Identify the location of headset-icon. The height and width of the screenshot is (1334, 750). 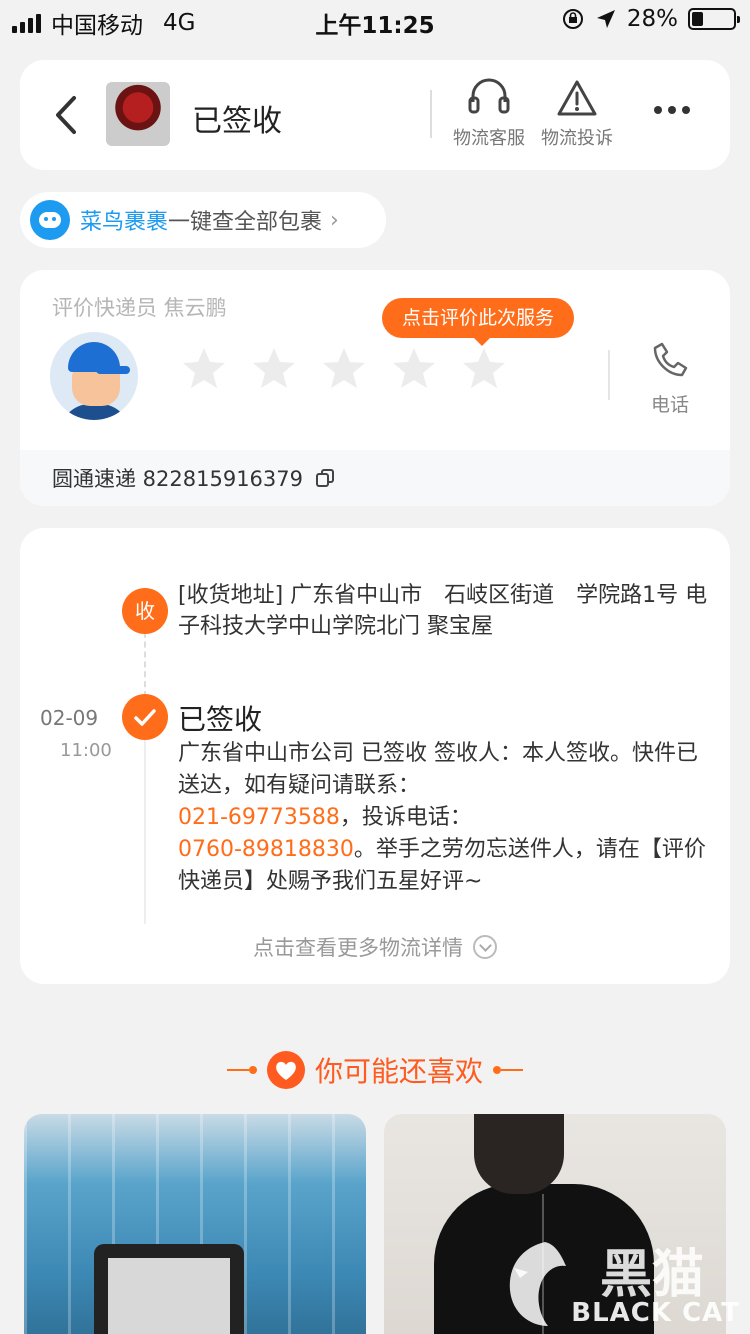
(489, 96).